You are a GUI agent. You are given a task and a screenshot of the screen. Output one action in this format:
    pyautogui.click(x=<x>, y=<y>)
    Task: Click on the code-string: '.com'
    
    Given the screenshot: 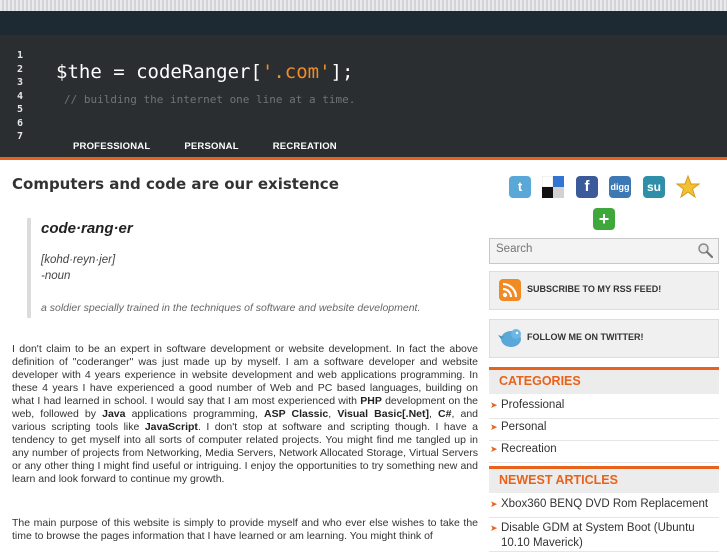 What is the action you would take?
    pyautogui.click(x=296, y=72)
    